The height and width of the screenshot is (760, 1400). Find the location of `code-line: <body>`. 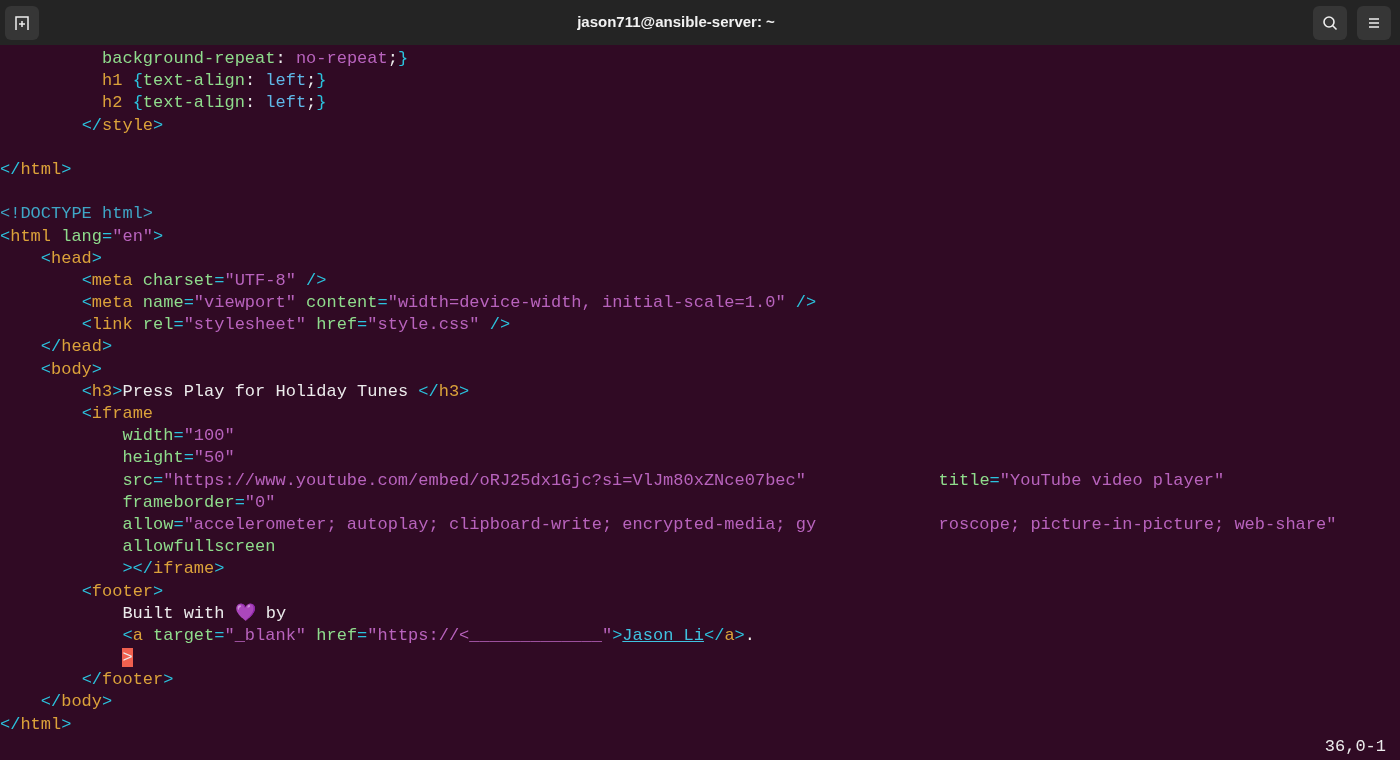

code-line: <body> is located at coordinates (71, 369).